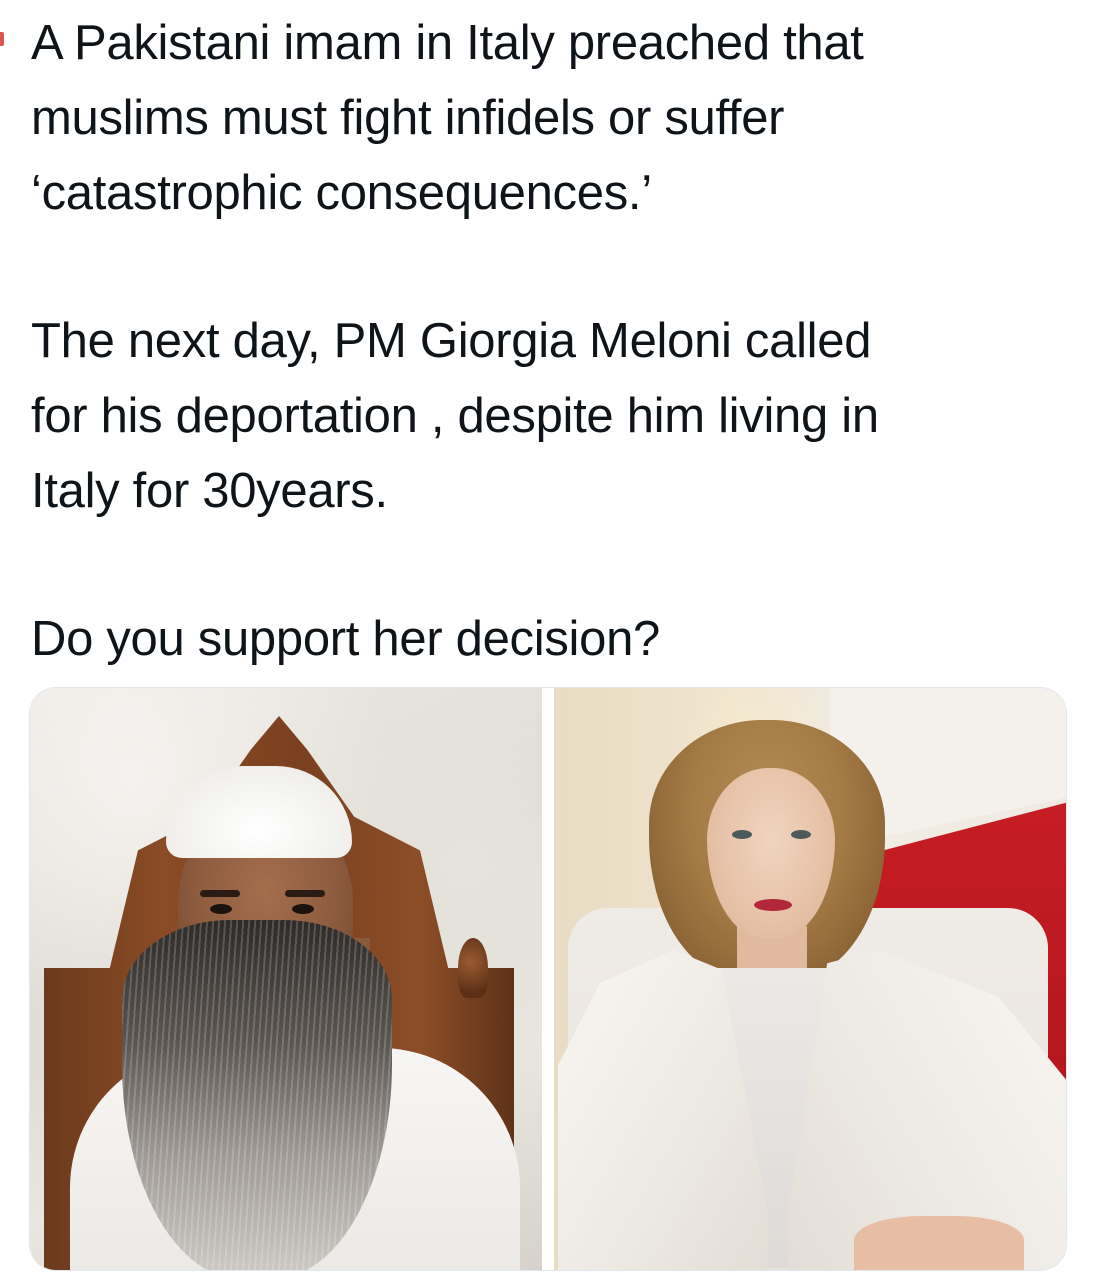 The width and height of the screenshot is (1094, 1287). What do you see at coordinates (771, 853) in the screenshot?
I see `face` at bounding box center [771, 853].